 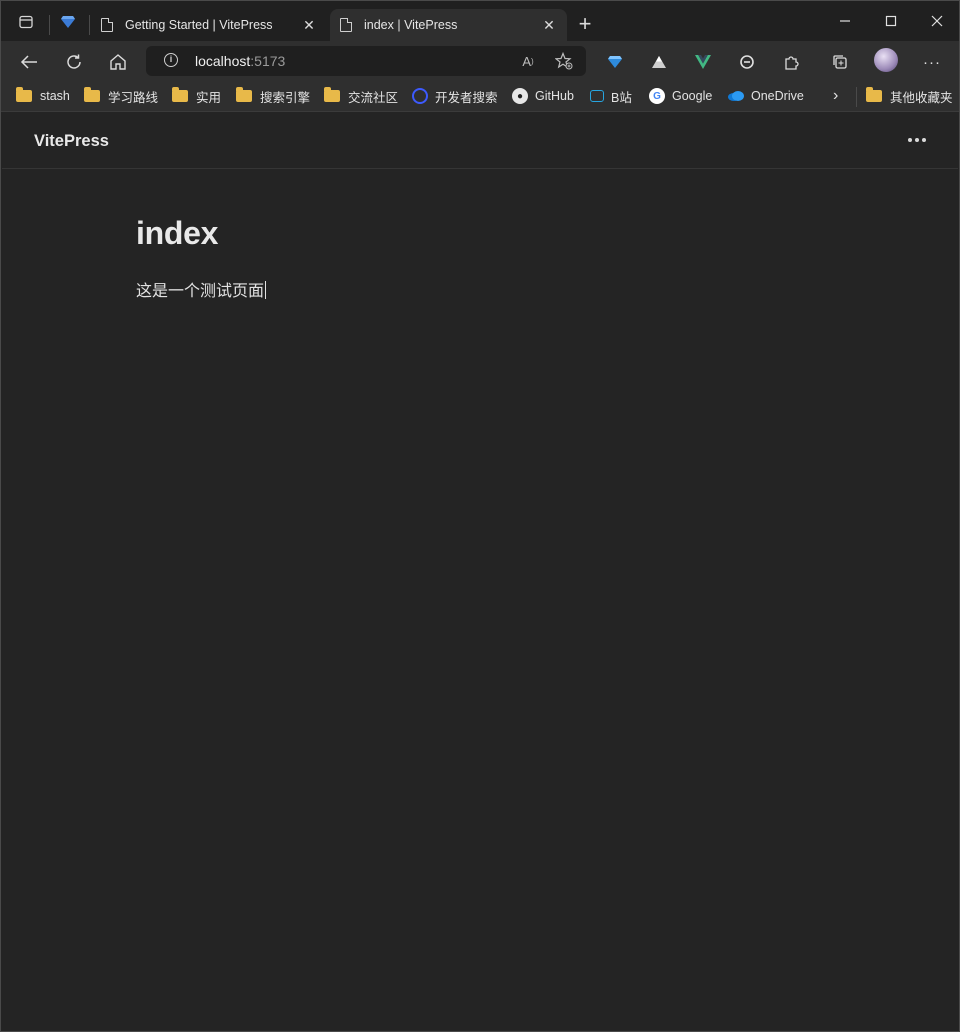 I want to click on read-aloud-icon: A), so click(x=528, y=61).